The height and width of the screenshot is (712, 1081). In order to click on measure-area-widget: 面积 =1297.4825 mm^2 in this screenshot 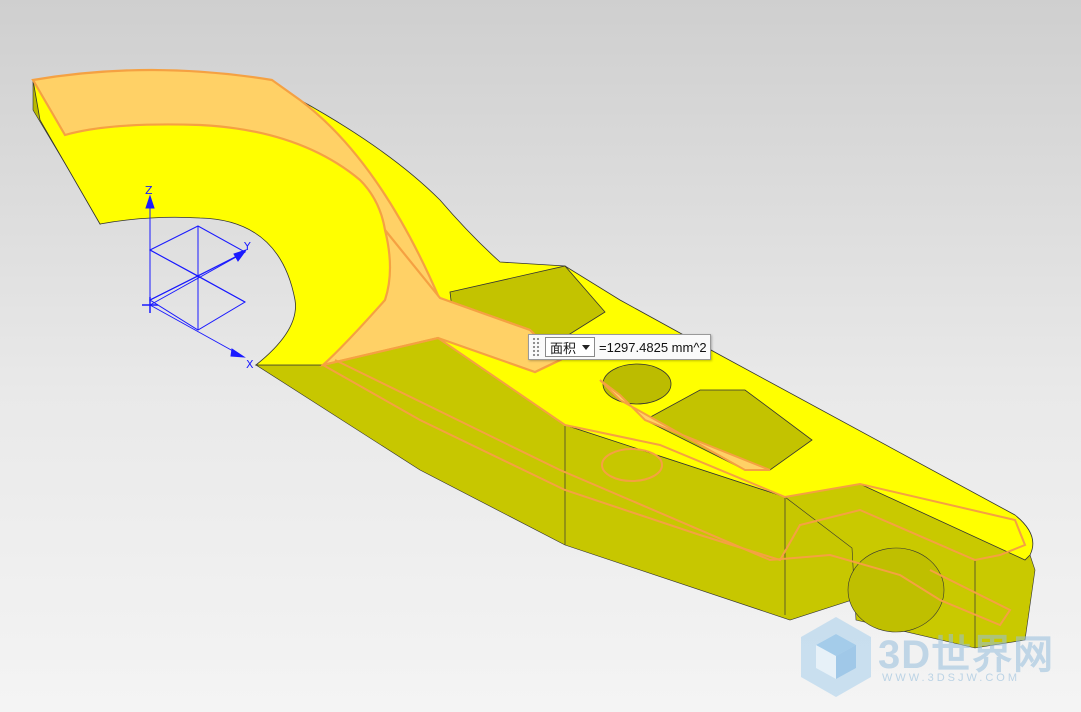, I will do `click(619, 347)`.